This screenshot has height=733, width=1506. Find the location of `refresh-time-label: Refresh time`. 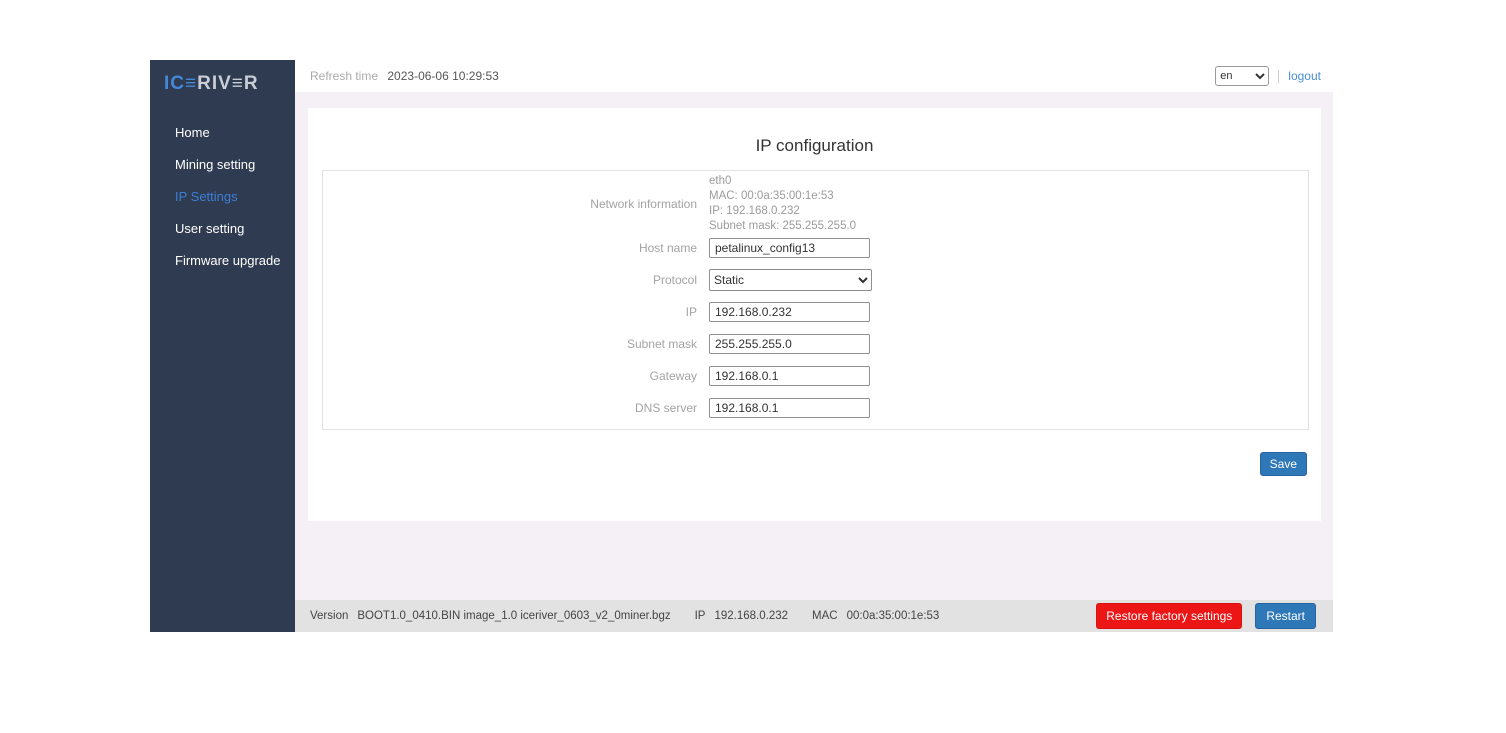

refresh-time-label: Refresh time is located at coordinates (344, 76).